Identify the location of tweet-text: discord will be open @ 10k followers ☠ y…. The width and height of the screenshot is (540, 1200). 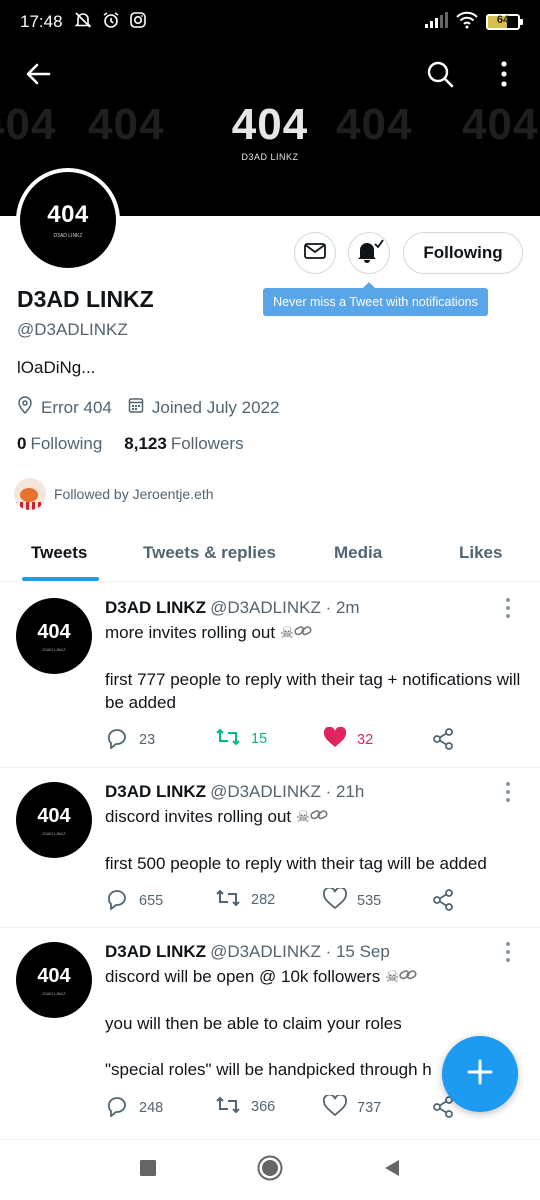
(268, 1023).